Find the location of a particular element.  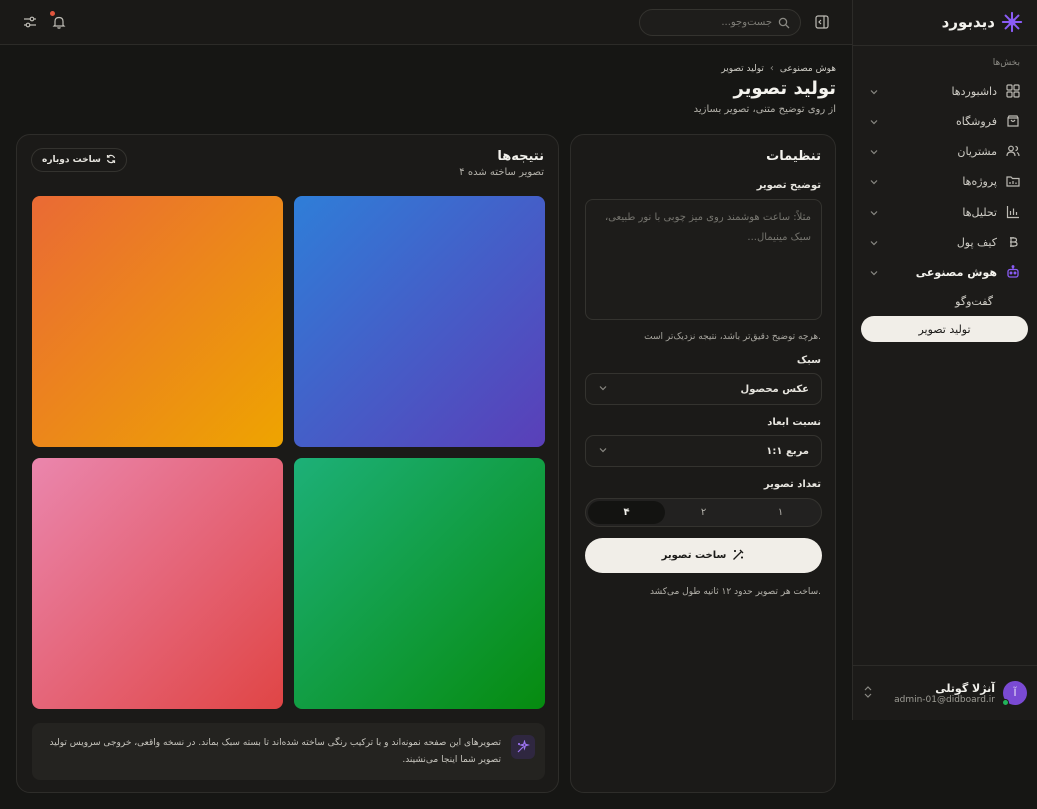

users-icon is located at coordinates (1013, 151).